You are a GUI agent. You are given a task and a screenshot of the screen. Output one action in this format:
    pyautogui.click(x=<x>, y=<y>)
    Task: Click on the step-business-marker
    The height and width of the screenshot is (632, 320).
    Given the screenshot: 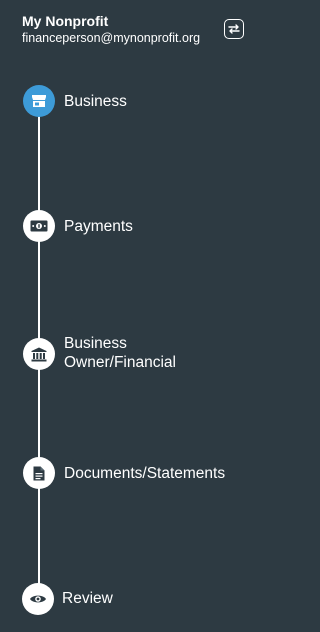 What is the action you would take?
    pyautogui.click(x=39, y=101)
    